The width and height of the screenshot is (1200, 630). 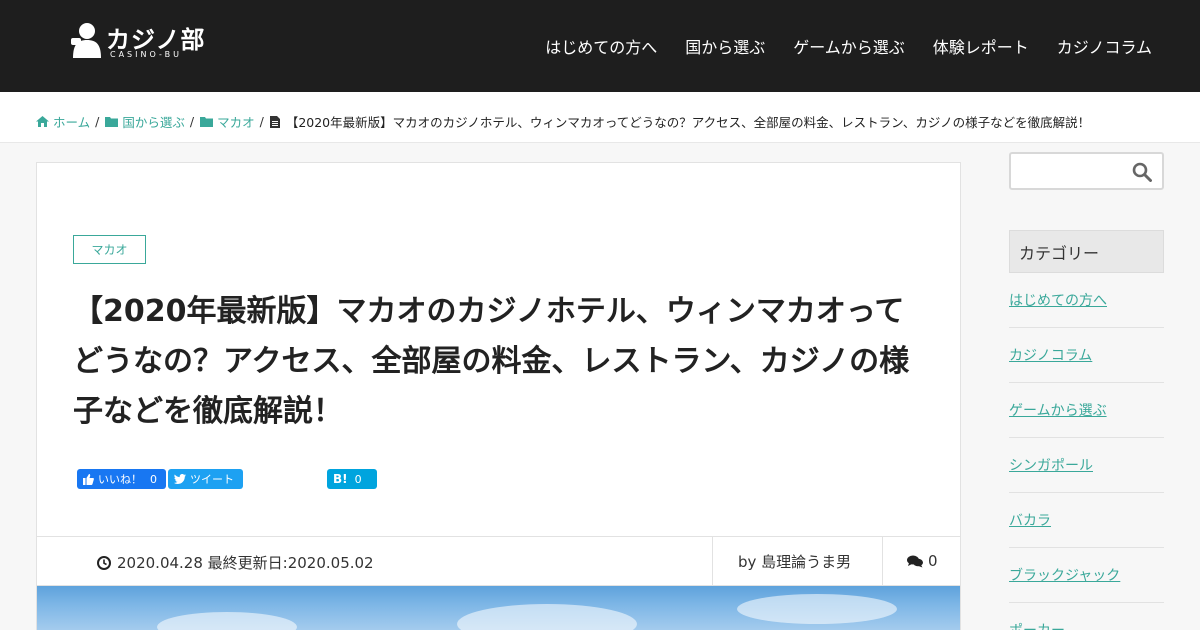 I want to click on search-box, so click(x=1086, y=171).